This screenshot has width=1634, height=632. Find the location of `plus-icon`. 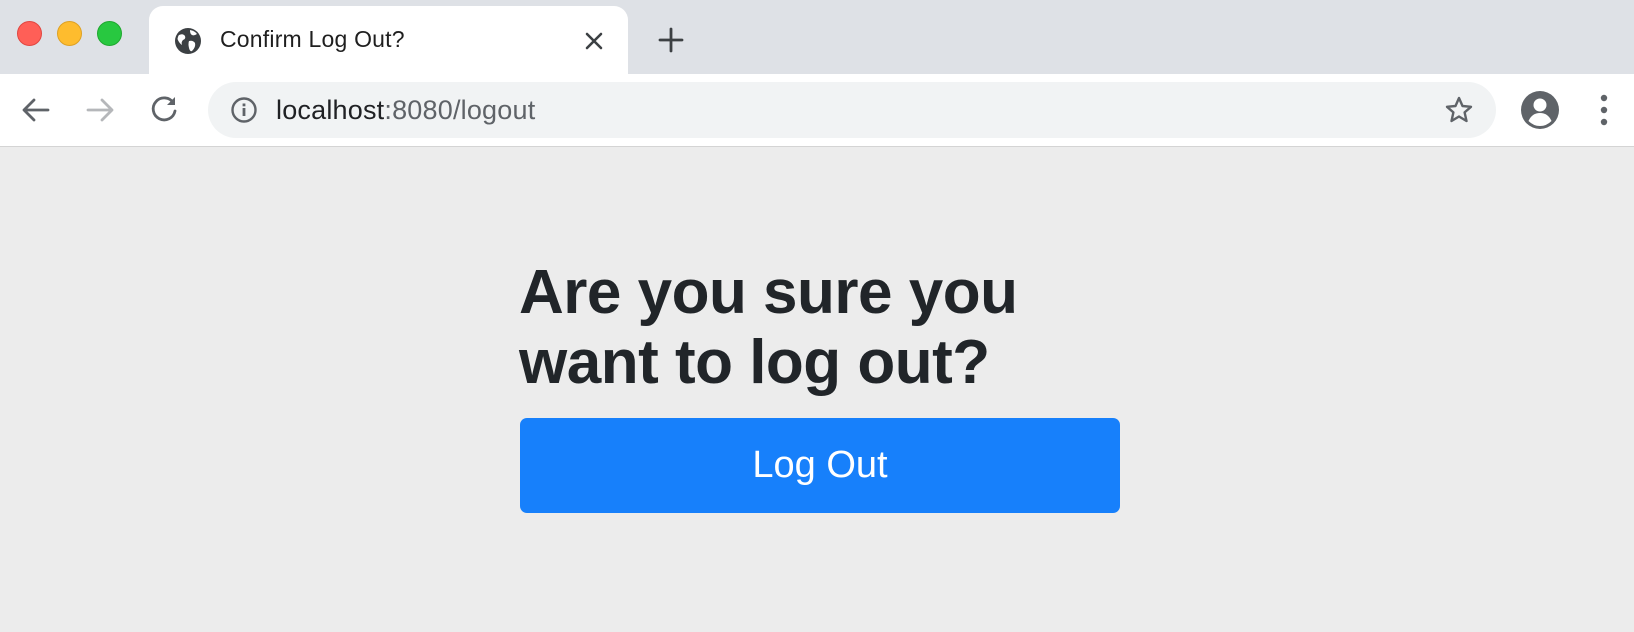

plus-icon is located at coordinates (671, 40).